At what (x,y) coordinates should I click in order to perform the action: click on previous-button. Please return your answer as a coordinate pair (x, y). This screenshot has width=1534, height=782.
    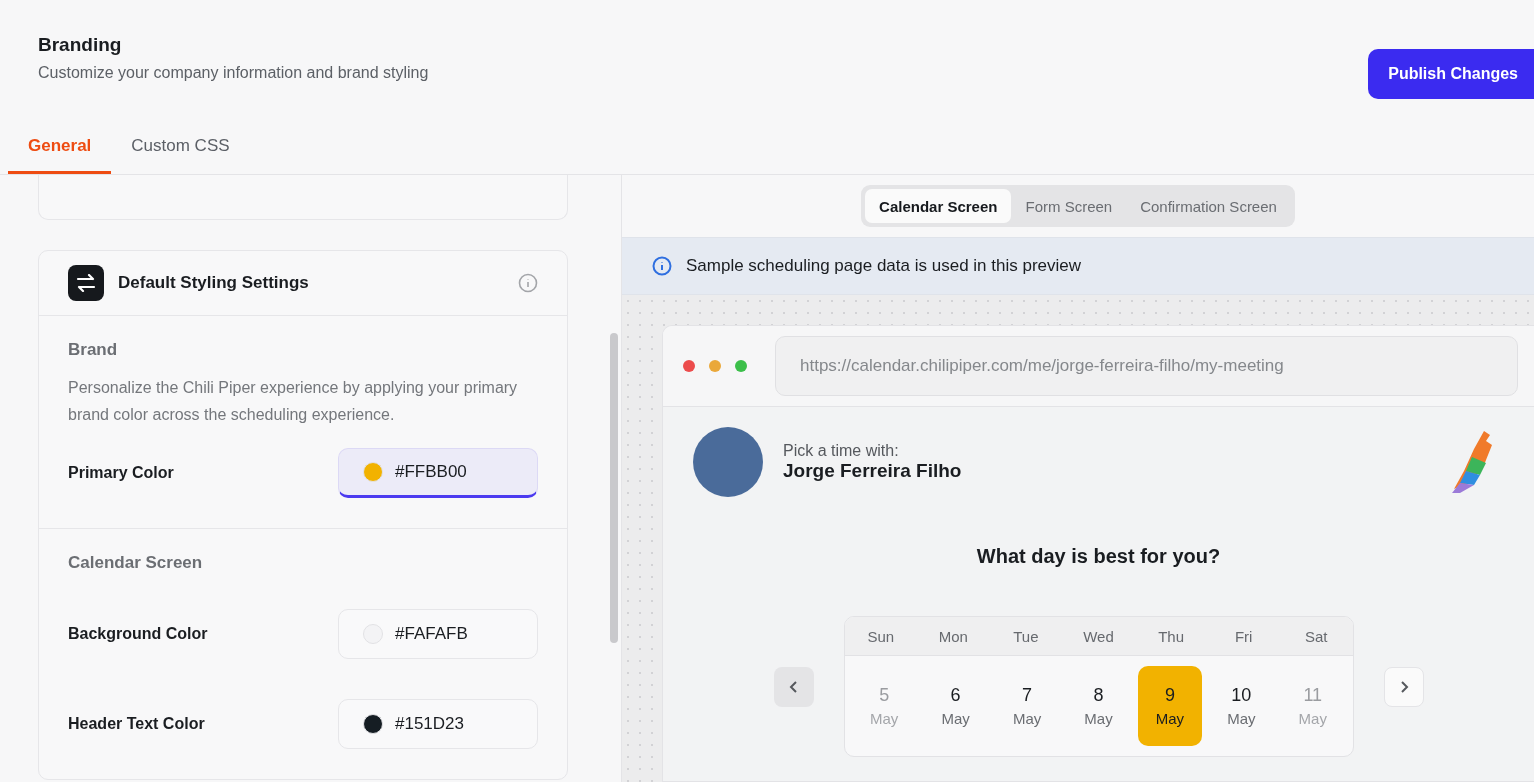
    Looking at the image, I should click on (793, 686).